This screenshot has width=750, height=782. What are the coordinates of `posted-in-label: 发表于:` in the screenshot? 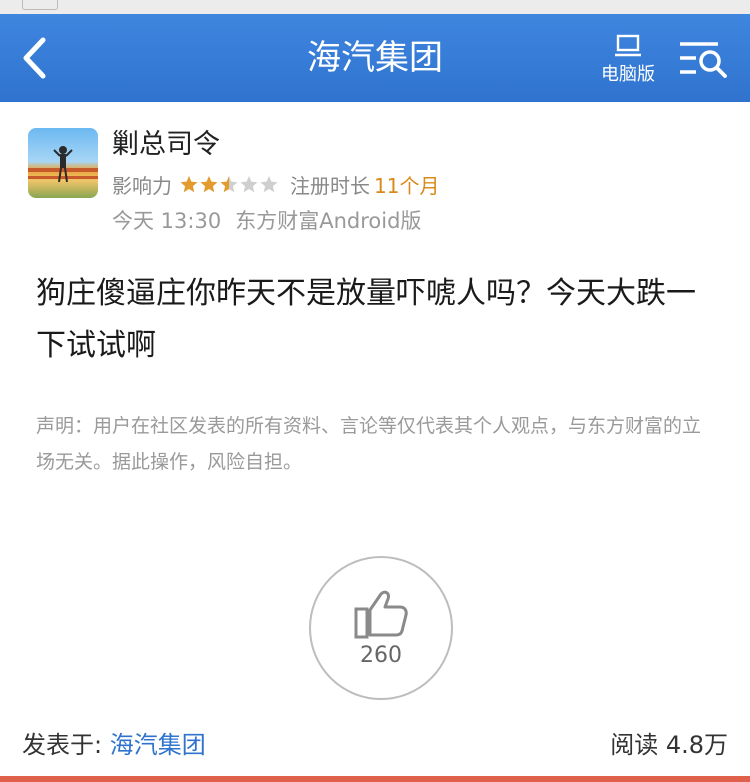 It's located at (62, 745).